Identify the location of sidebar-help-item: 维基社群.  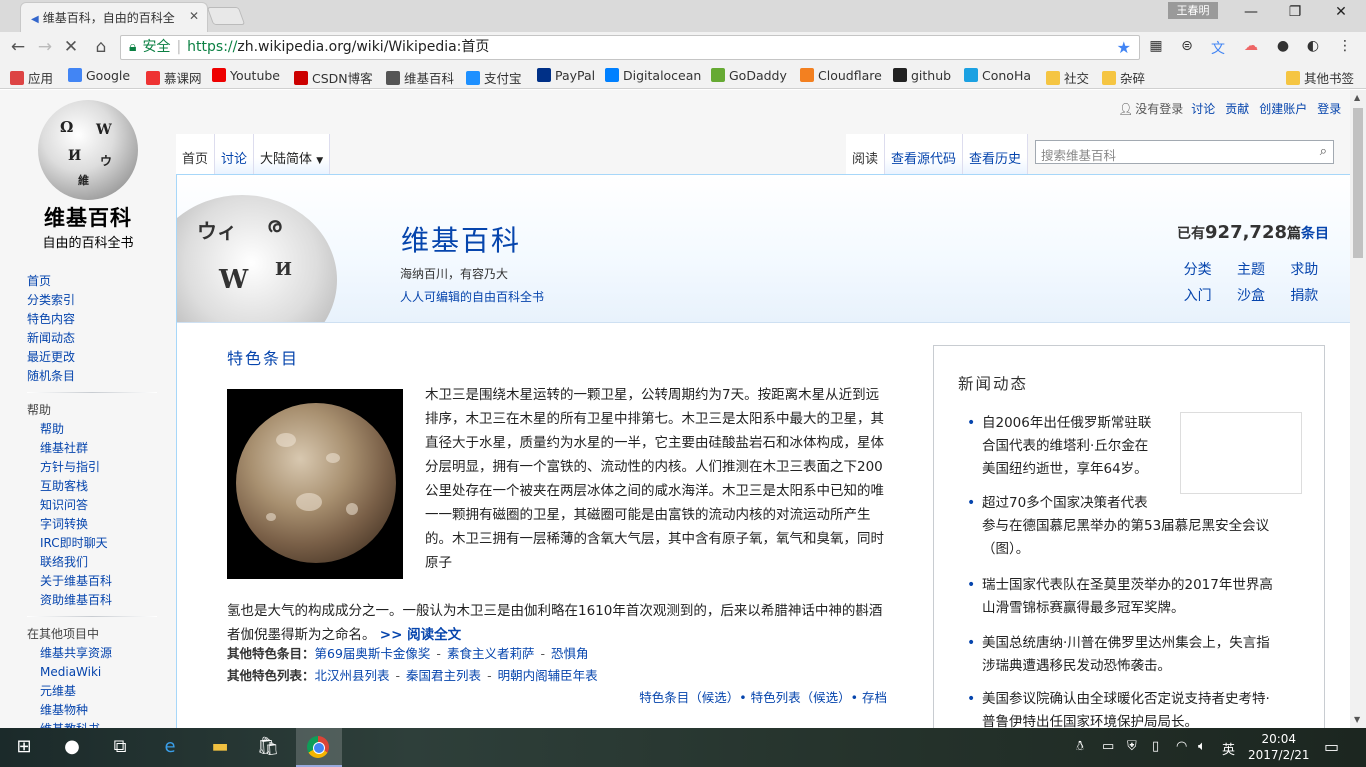
(102, 448).